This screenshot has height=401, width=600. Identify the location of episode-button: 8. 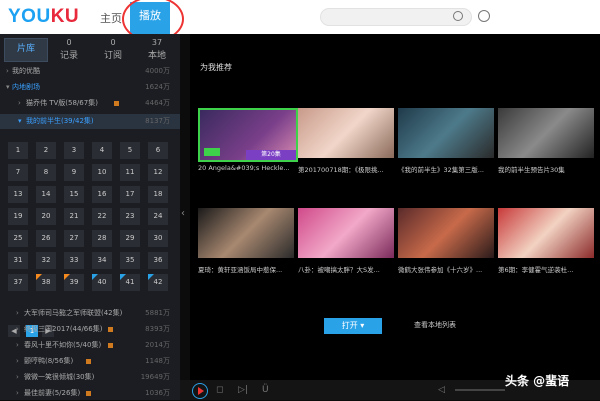
(46, 172).